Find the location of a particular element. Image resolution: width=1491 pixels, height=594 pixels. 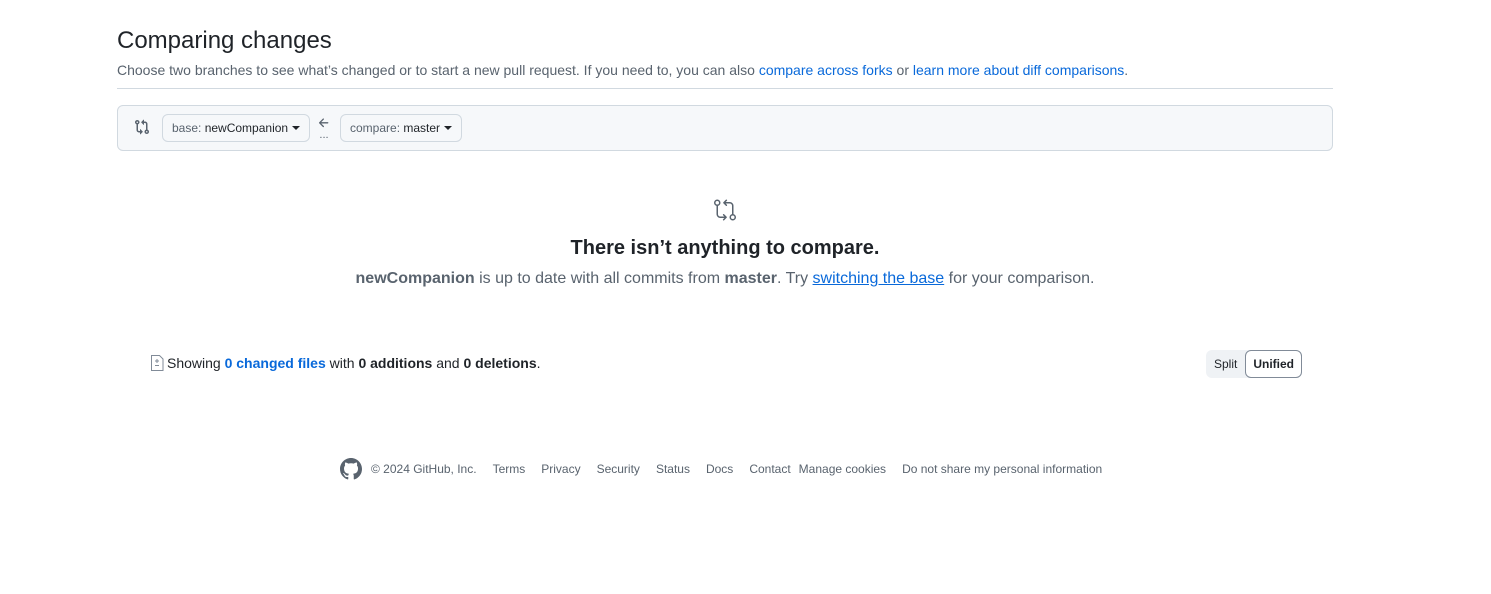

showing-text: Showing is located at coordinates (194, 363).